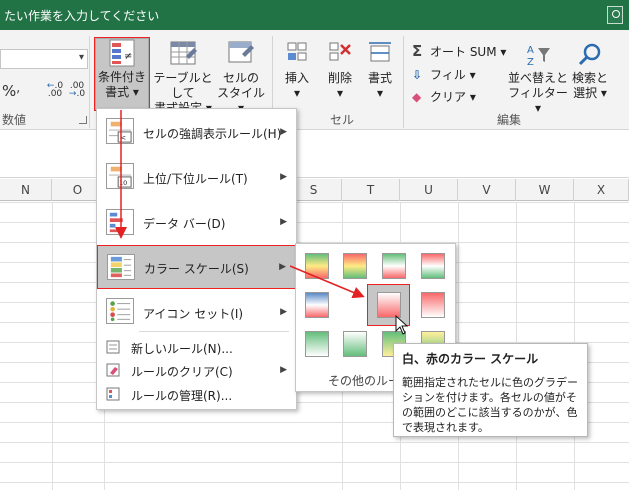 Image resolution: width=629 pixels, height=490 pixels. What do you see at coordinates (601, 190) in the screenshot?
I see `column-header: X` at bounding box center [601, 190].